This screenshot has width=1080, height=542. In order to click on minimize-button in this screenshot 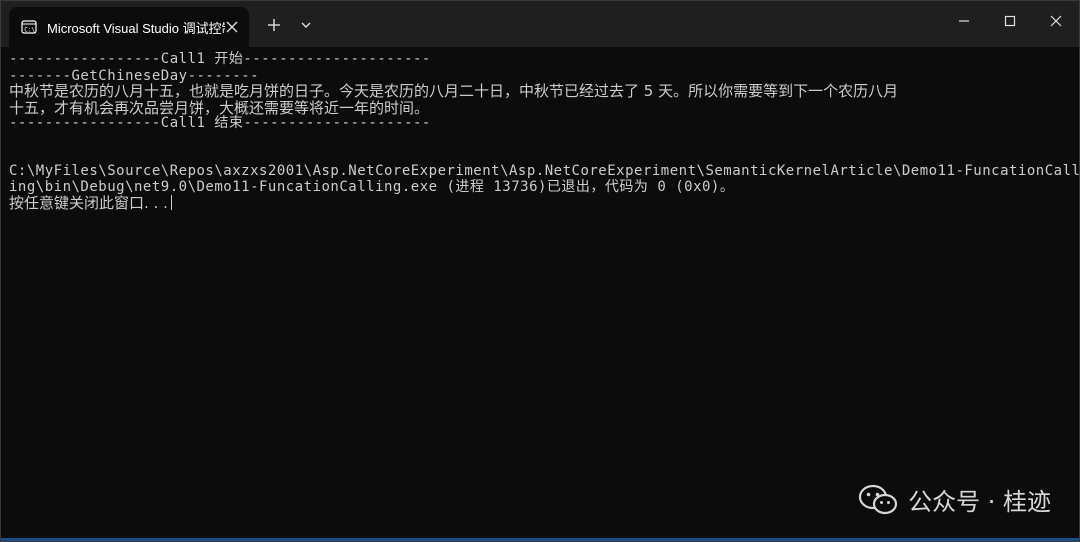, I will do `click(964, 21)`.